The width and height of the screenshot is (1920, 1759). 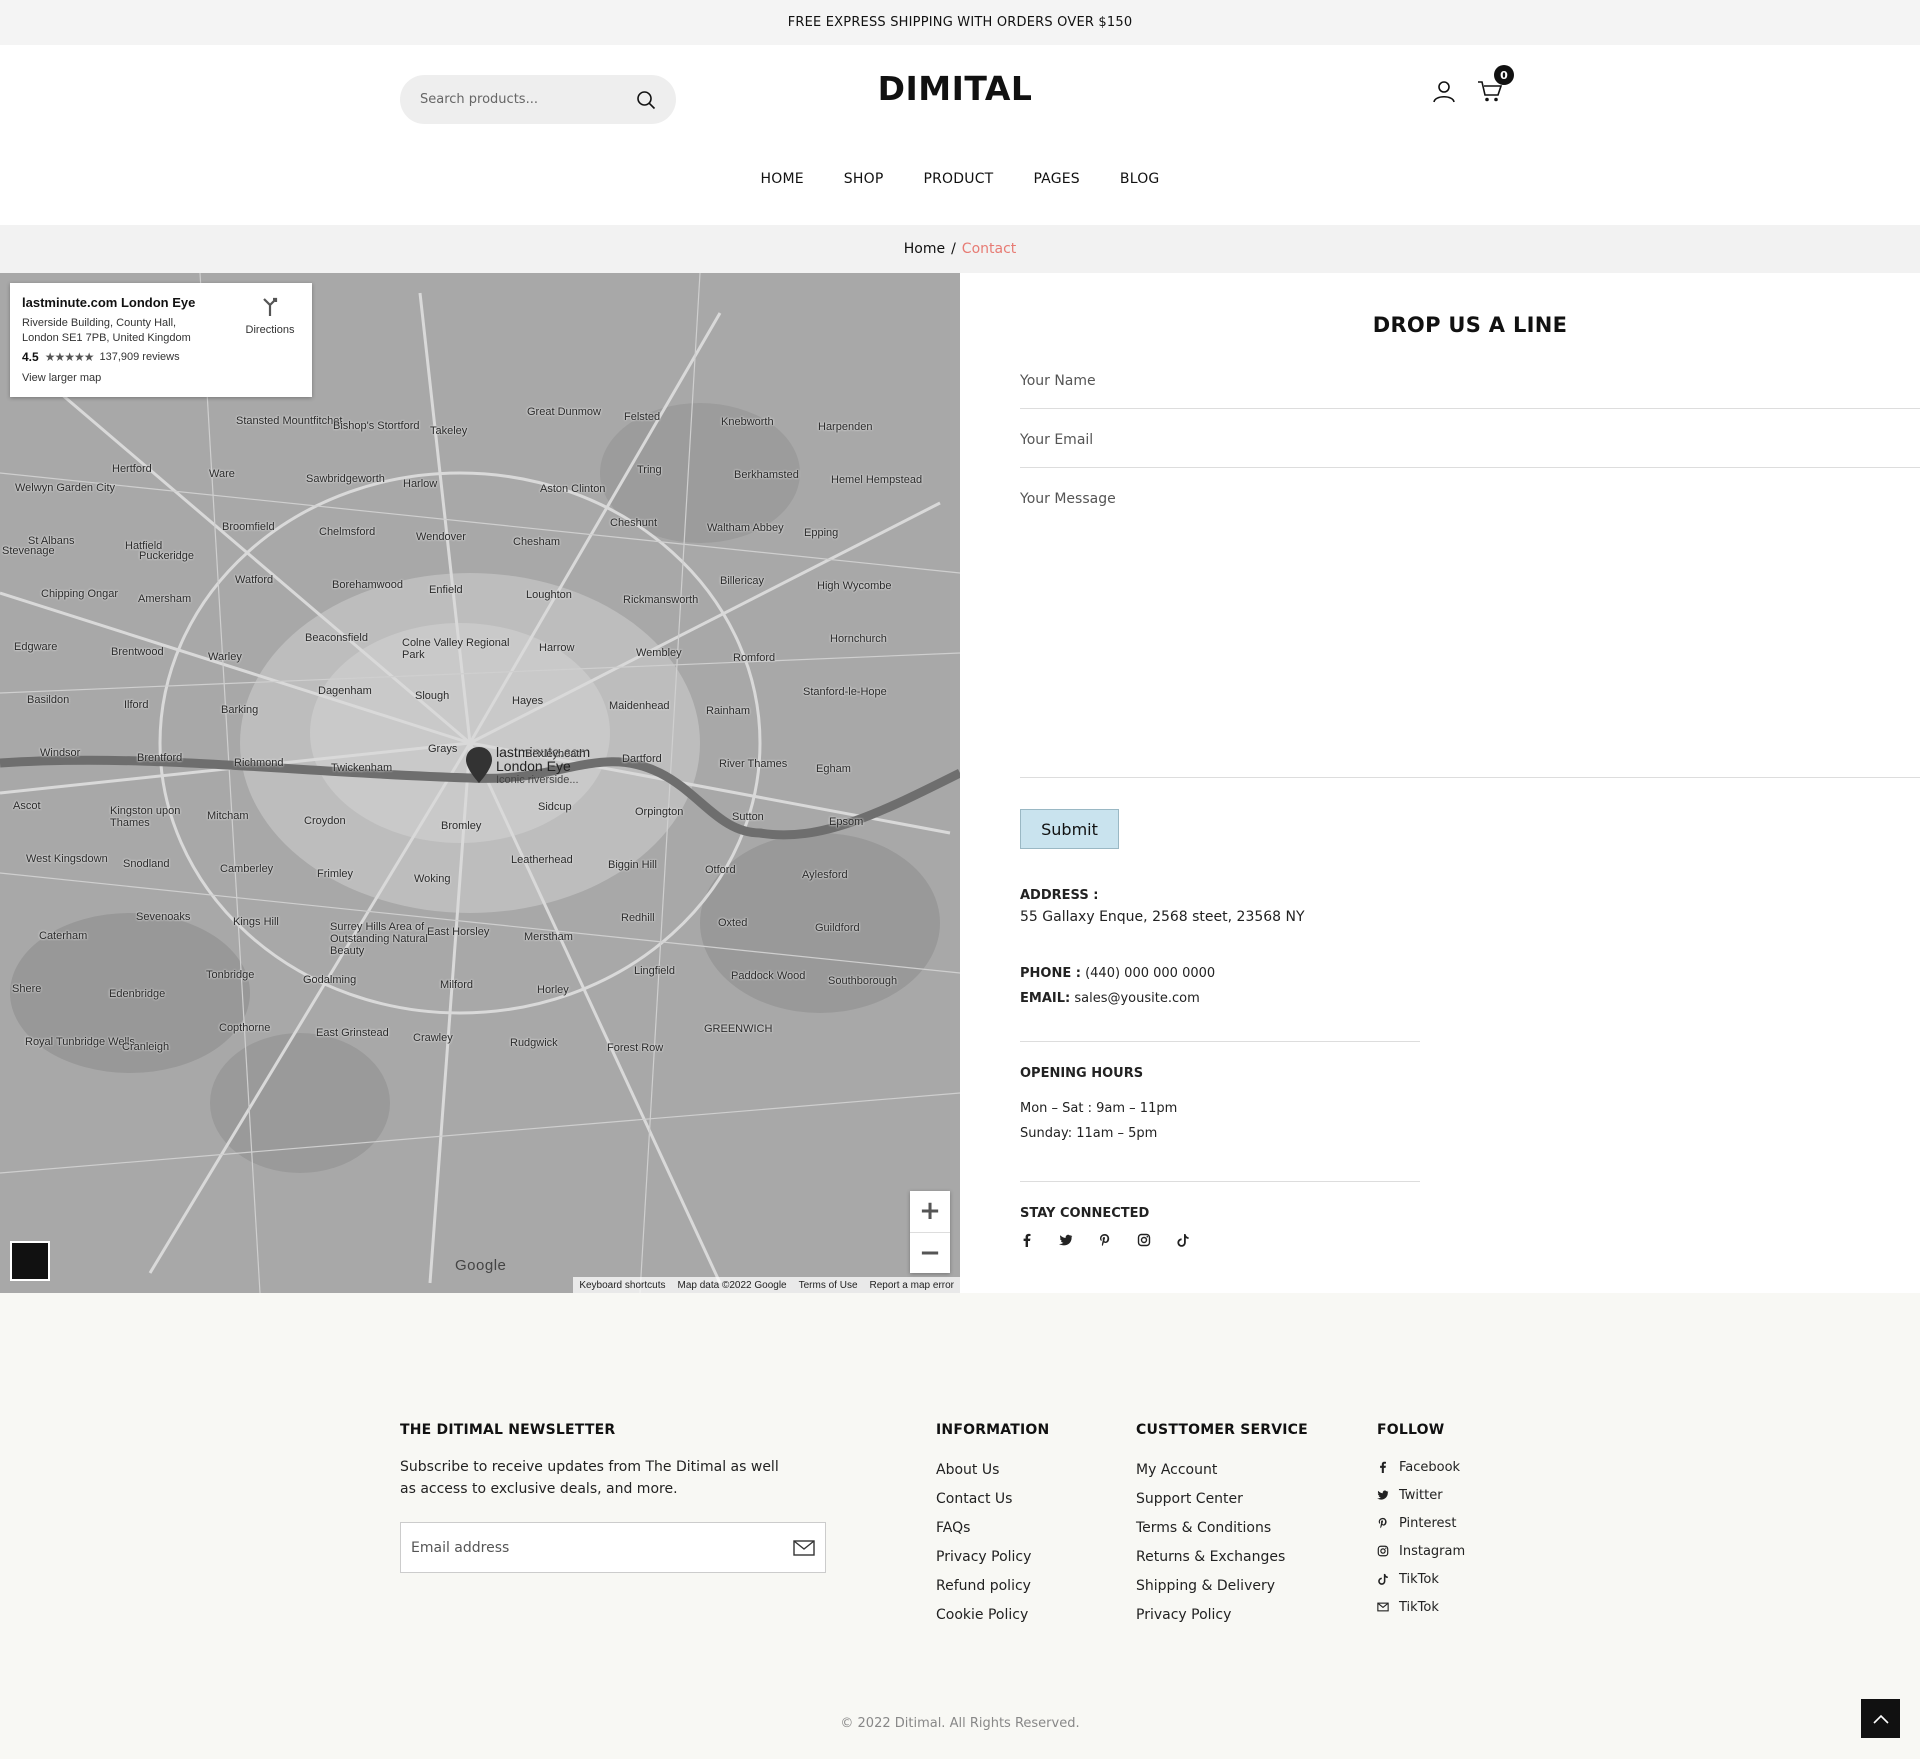 I want to click on map-place-label: Godalming, so click(x=330, y=980).